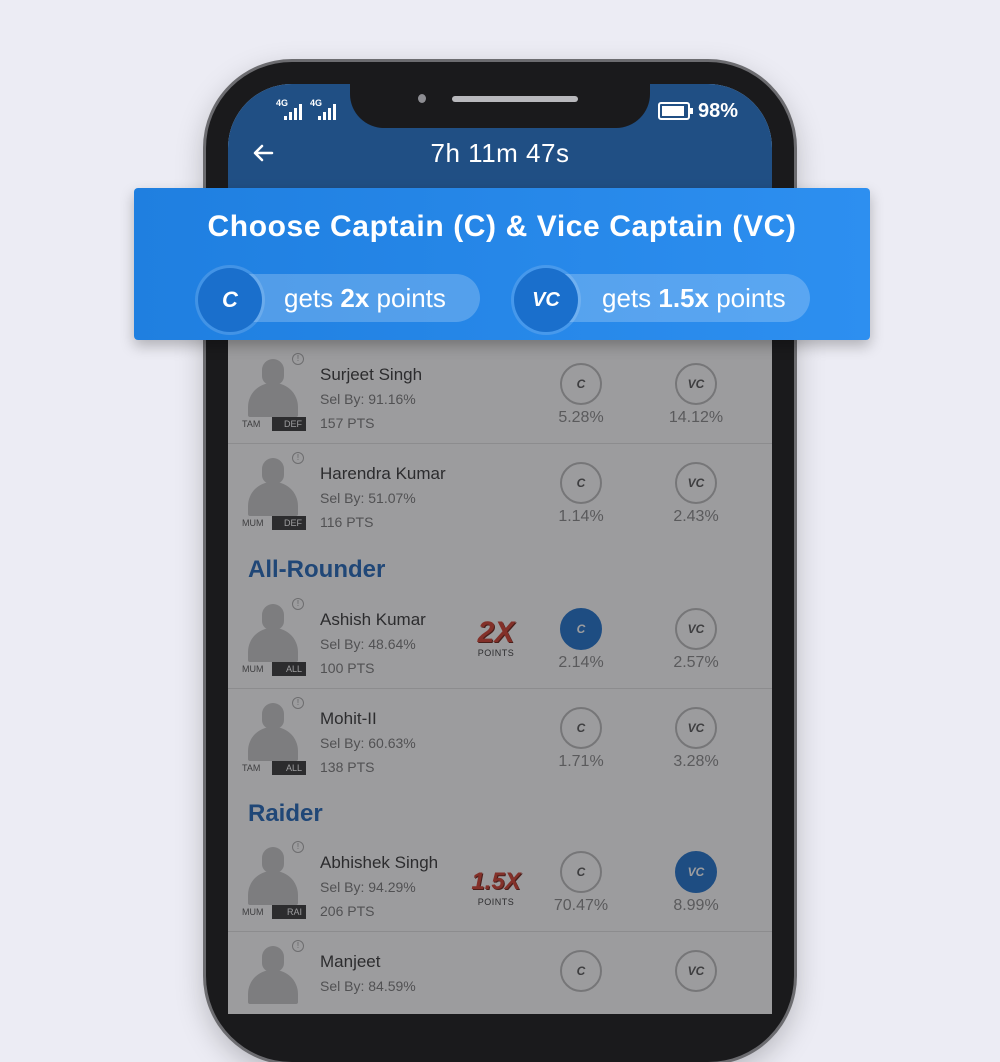  What do you see at coordinates (500, 153) in the screenshot?
I see `countdown-timer: 7h 11m 47s` at bounding box center [500, 153].